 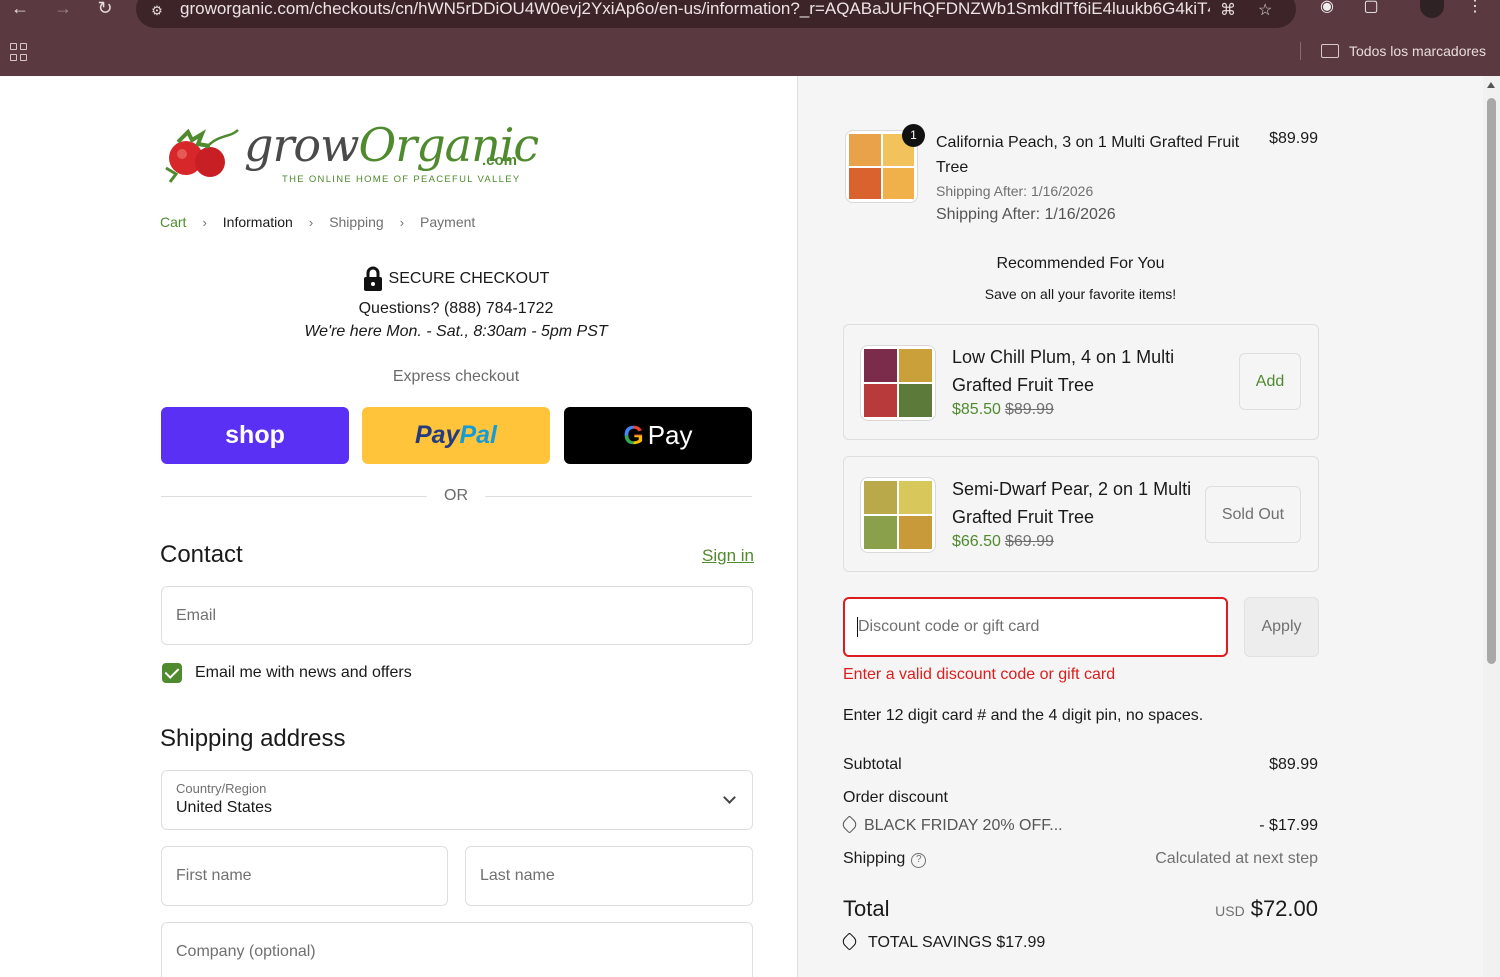 I want to click on profile-avatar, so click(x=1432, y=9).